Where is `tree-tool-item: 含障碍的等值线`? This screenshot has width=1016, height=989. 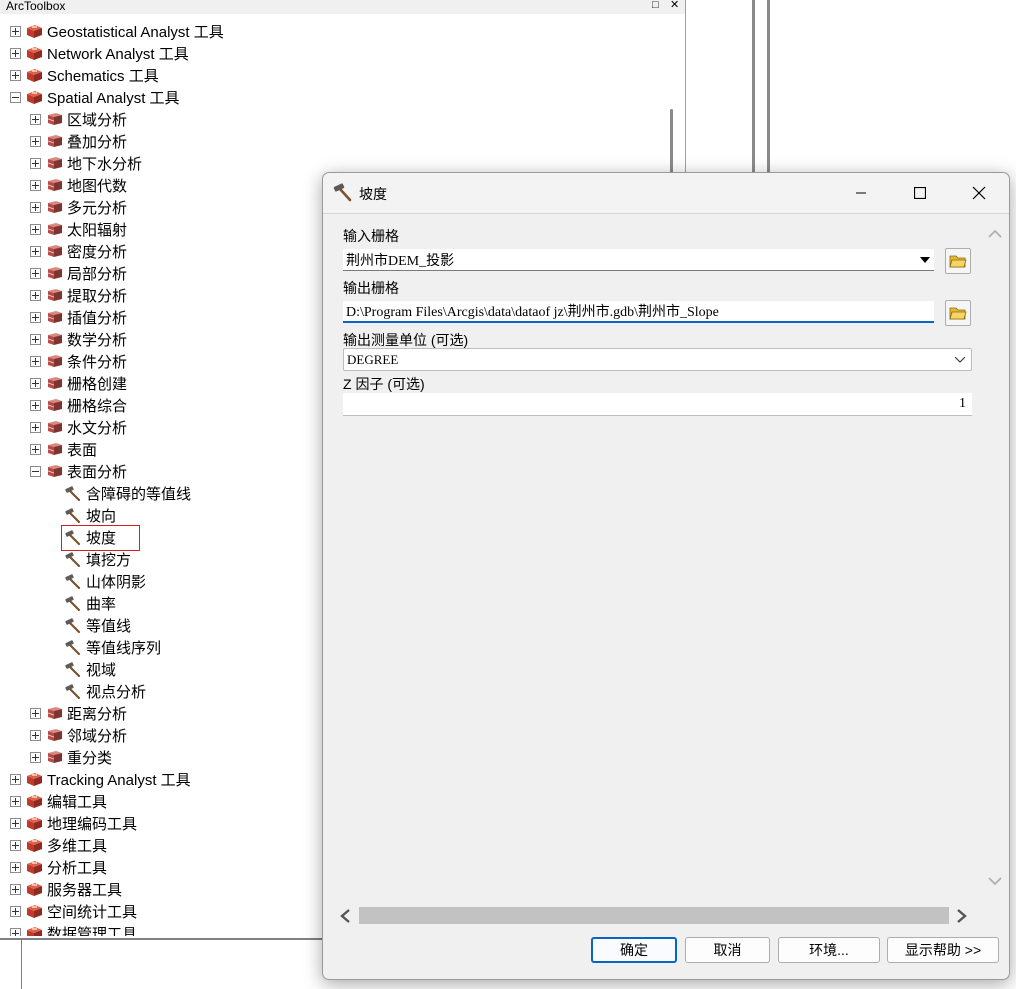
tree-tool-item: 含障碍的等值线 is located at coordinates (127, 493).